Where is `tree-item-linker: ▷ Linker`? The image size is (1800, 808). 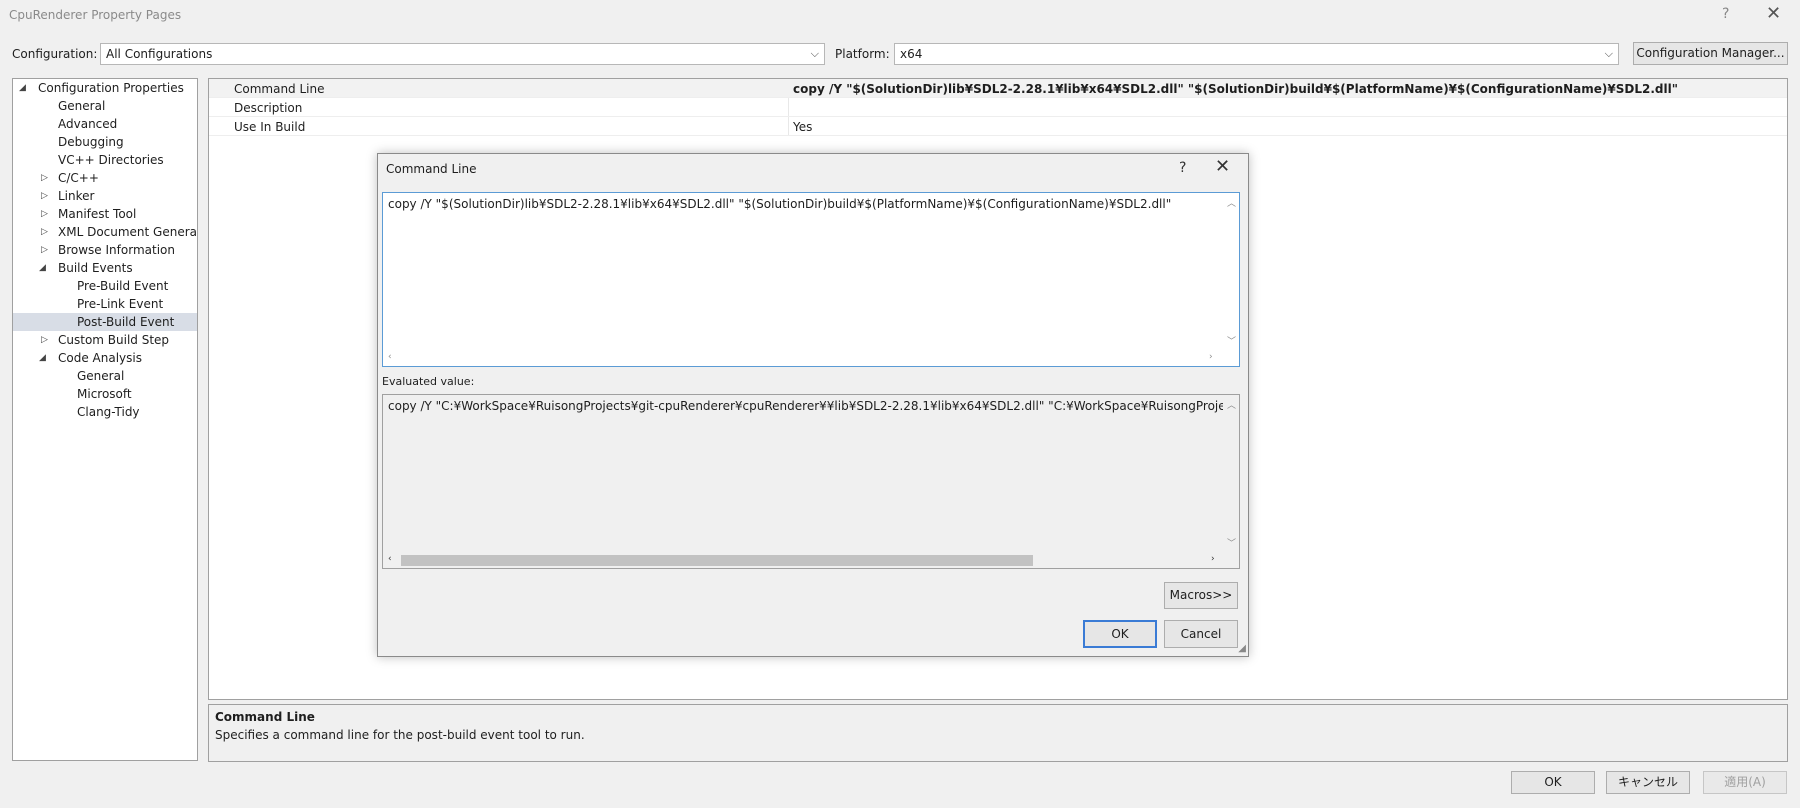
tree-item-linker: ▷ Linker is located at coordinates (105, 196).